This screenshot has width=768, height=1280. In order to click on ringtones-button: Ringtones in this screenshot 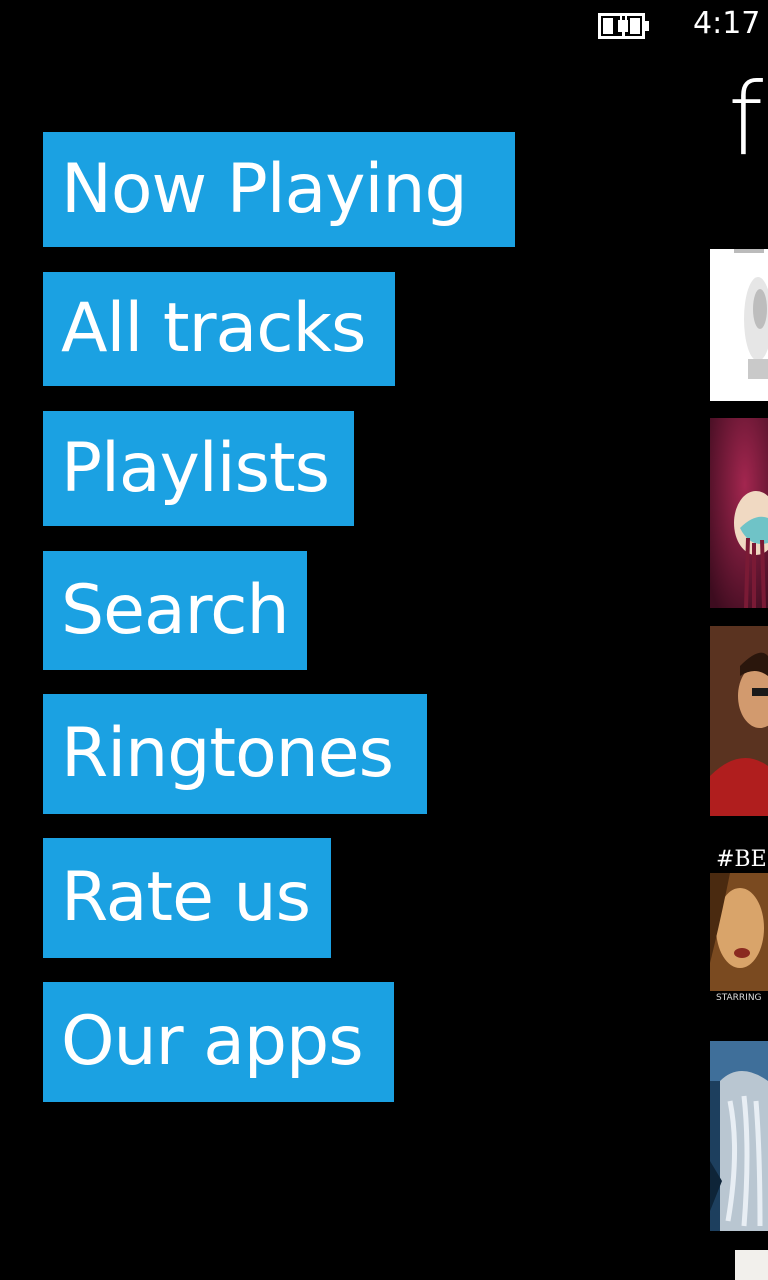, I will do `click(235, 754)`.